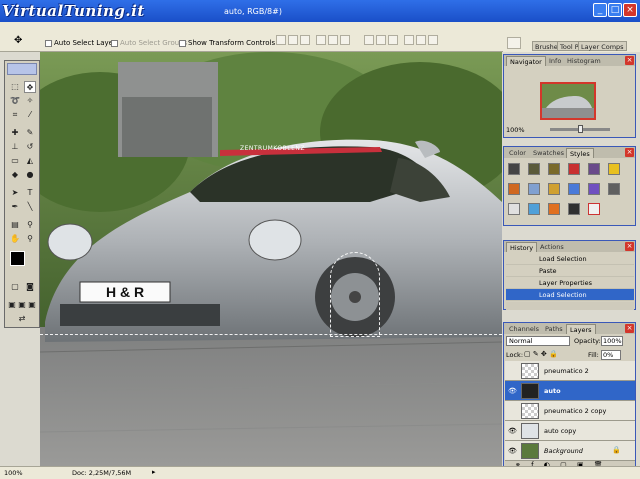  I want to click on brush-tool-icon: ✎, so click(30, 133).